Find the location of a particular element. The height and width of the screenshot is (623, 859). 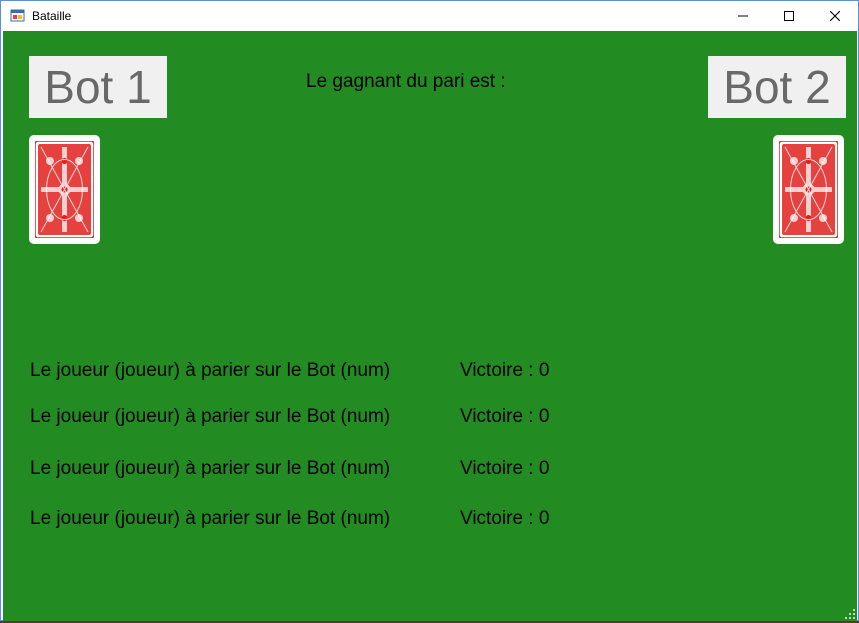

resize-grip-icon is located at coordinates (850, 614).